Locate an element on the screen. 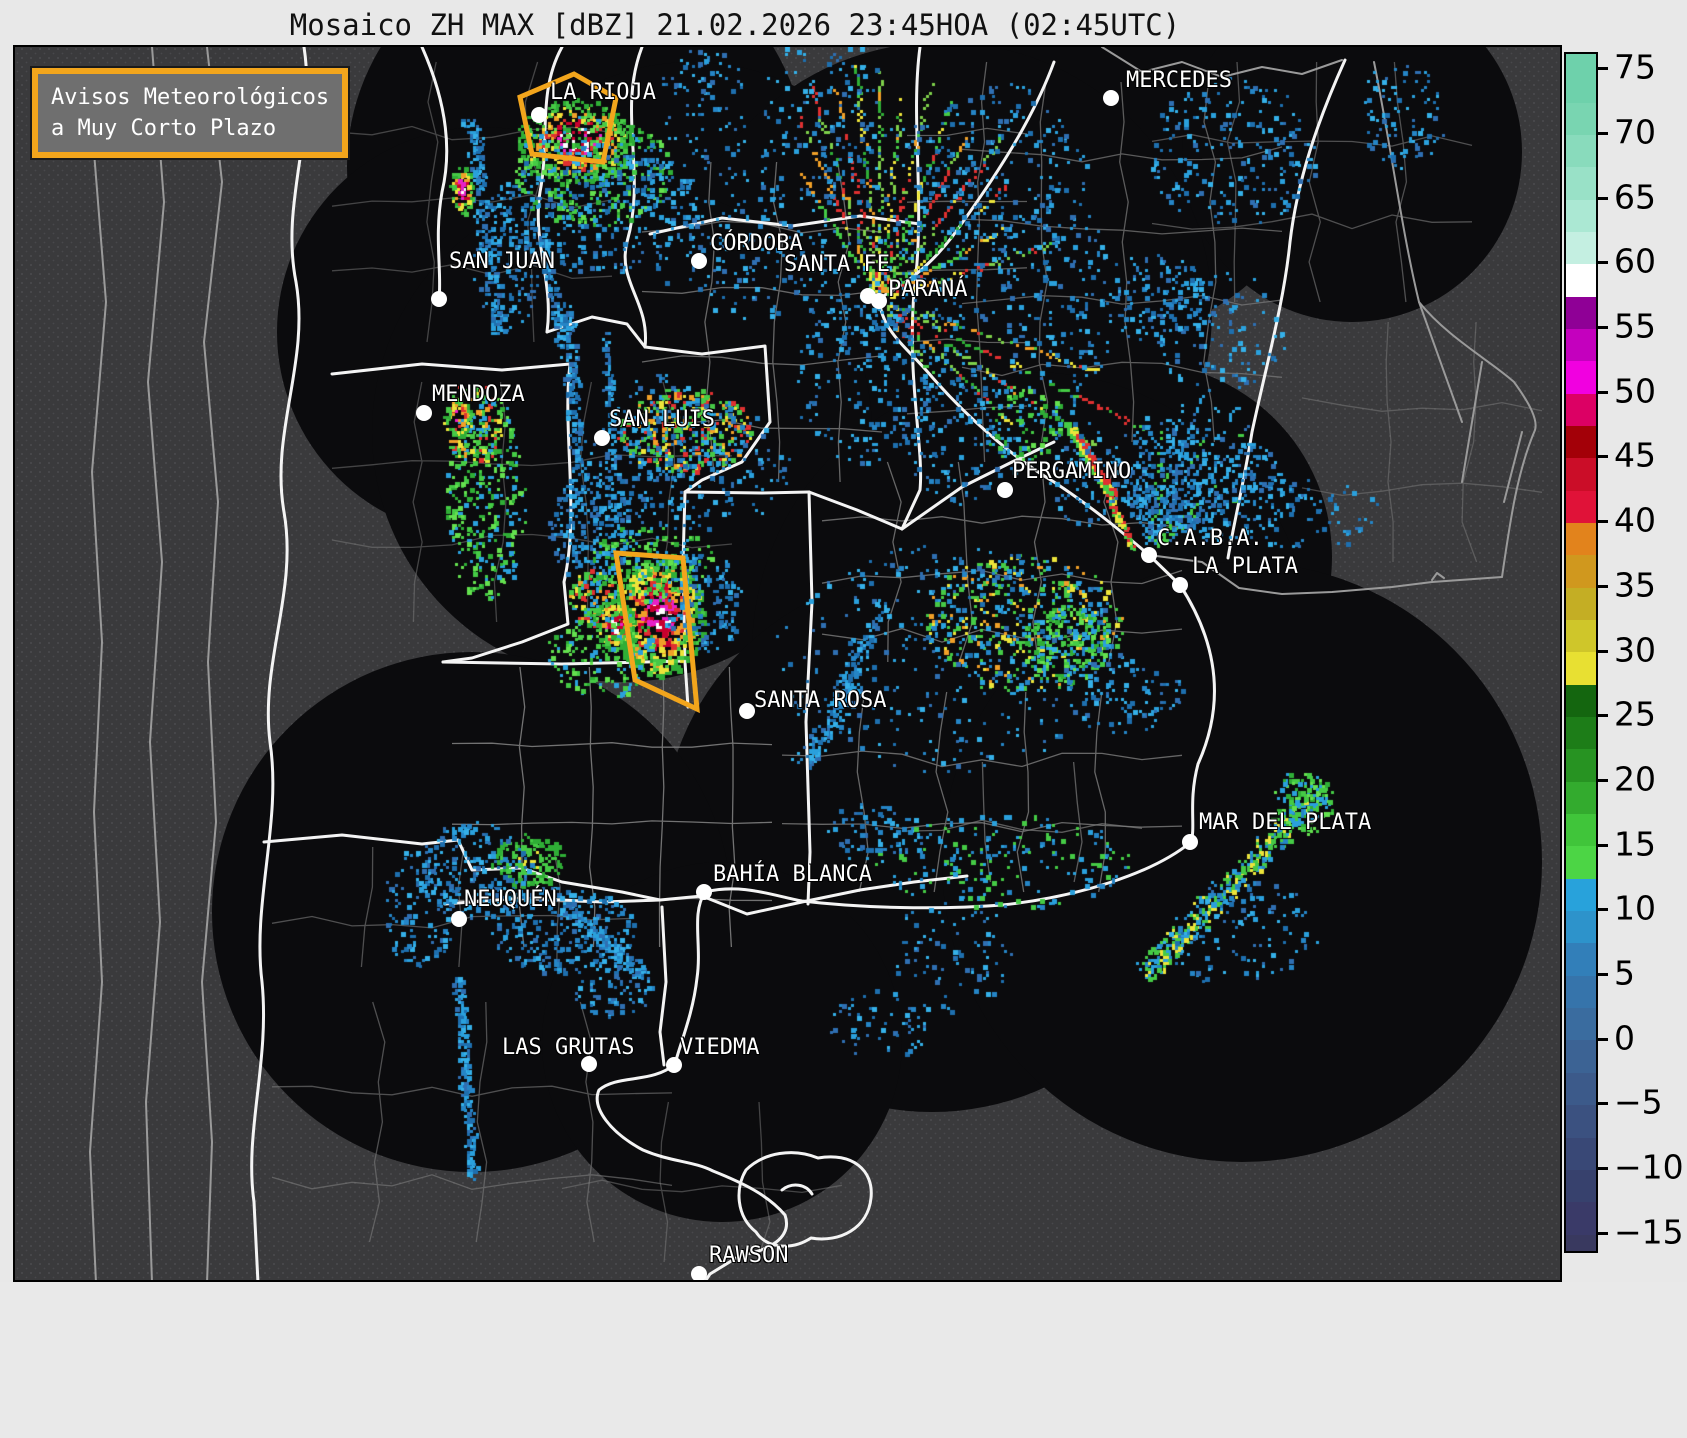  colorbar-tick-label: 20 is located at coordinates (1635, 779).